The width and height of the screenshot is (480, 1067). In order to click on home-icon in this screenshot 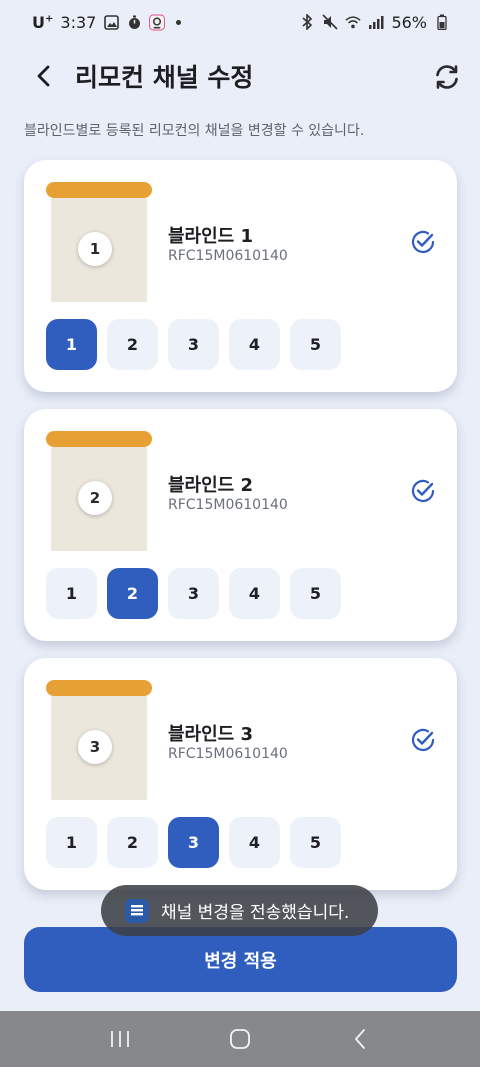, I will do `click(240, 1039)`.